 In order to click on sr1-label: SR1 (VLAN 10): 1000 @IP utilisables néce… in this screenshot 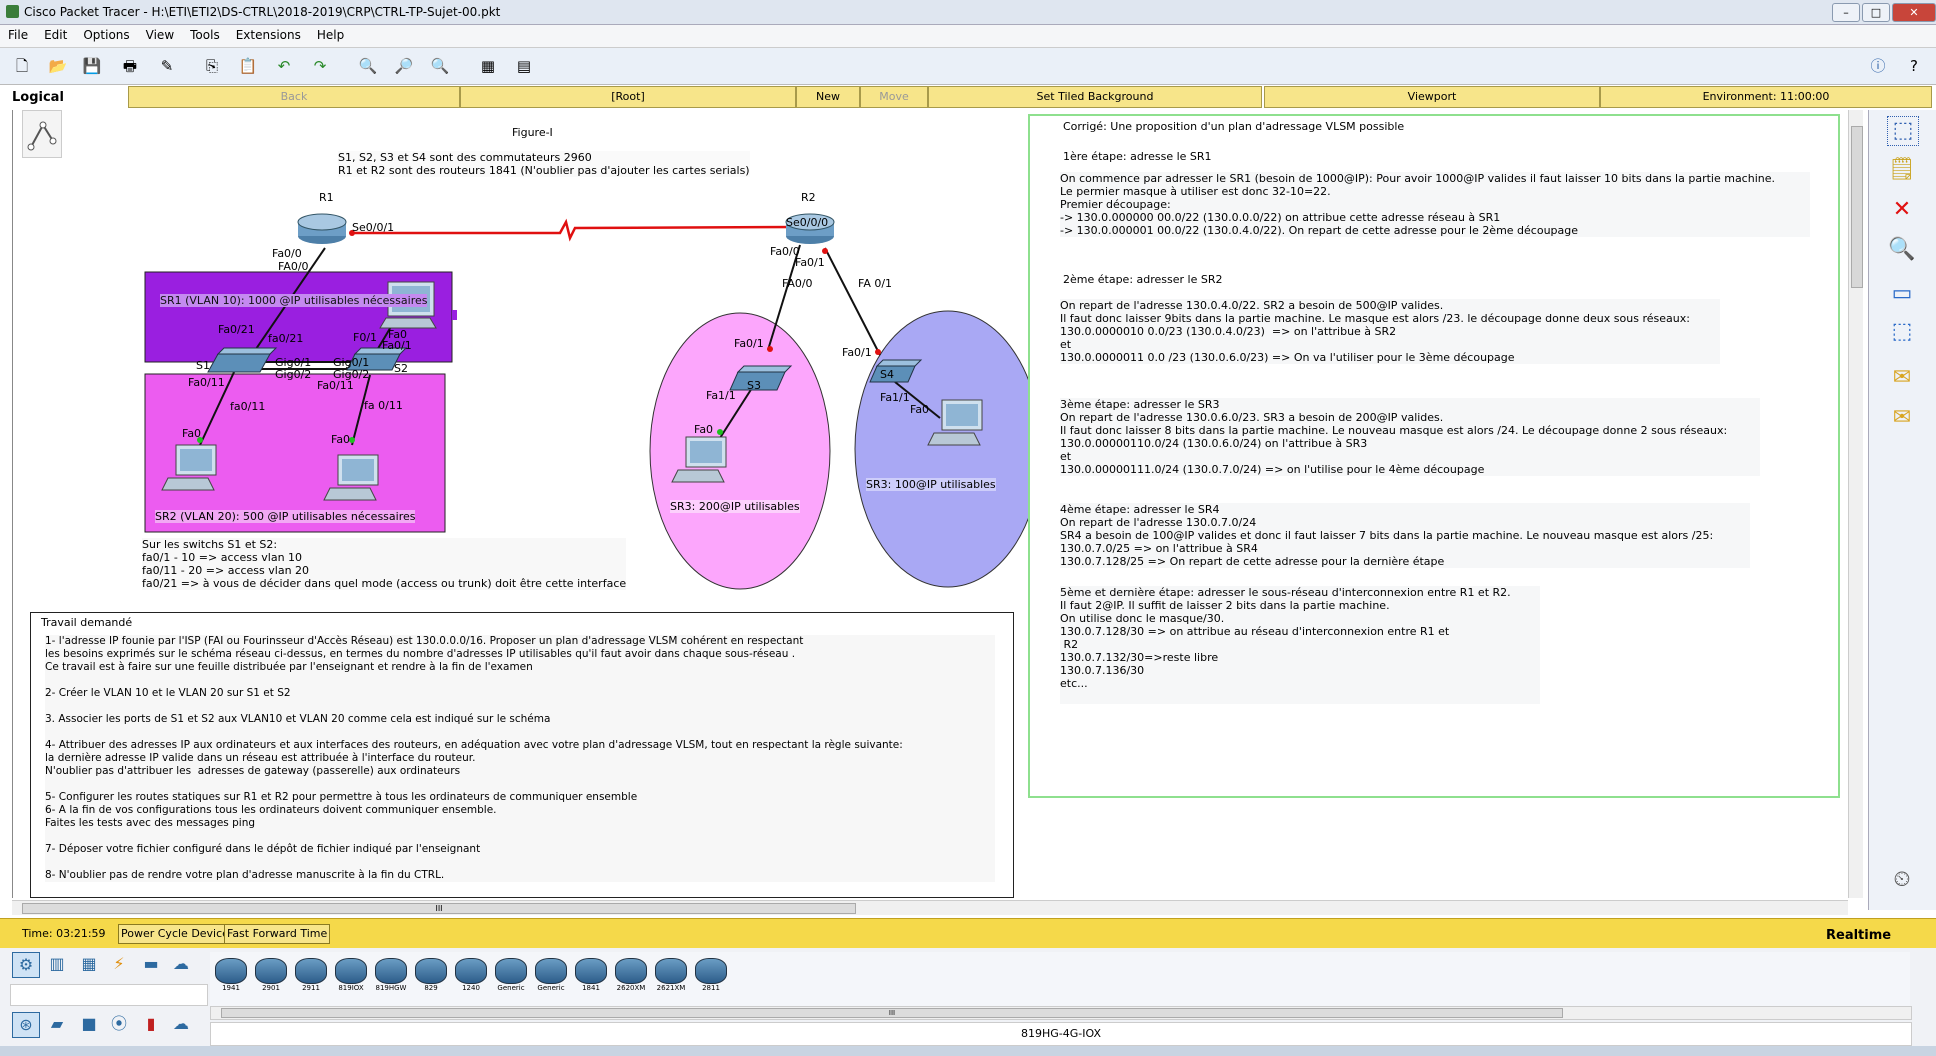, I will do `click(294, 300)`.